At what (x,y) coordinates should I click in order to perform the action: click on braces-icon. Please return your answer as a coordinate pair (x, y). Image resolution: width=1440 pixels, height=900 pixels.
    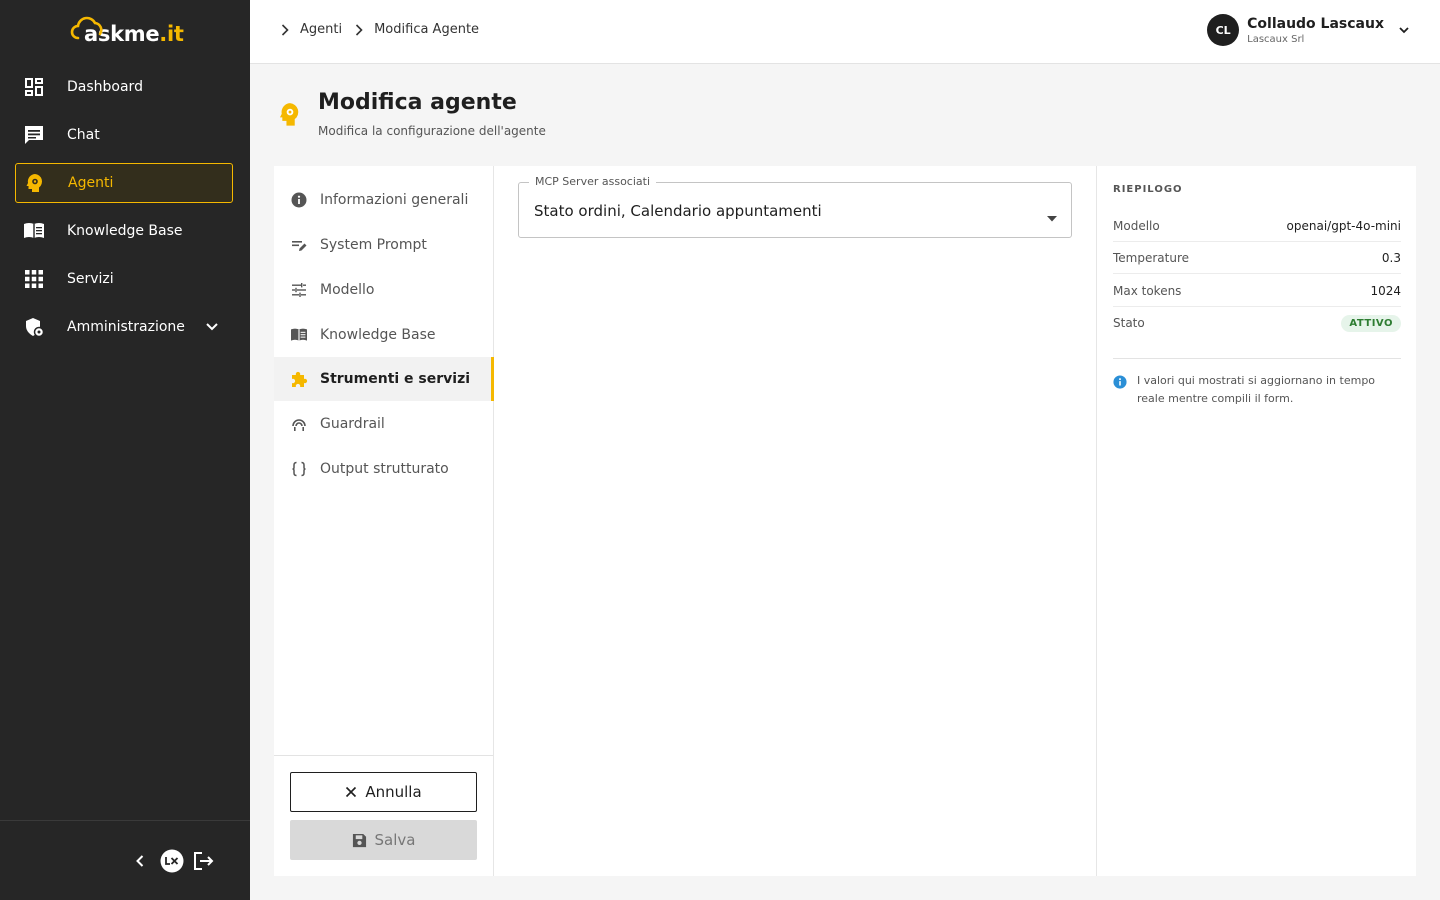
    Looking at the image, I should click on (299, 469).